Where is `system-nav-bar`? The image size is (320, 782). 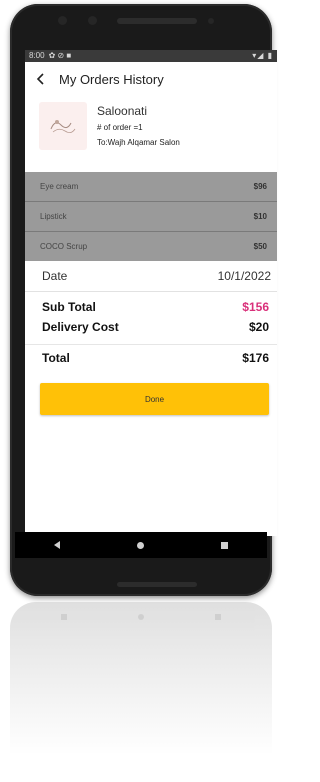
system-nav-bar is located at coordinates (141, 545).